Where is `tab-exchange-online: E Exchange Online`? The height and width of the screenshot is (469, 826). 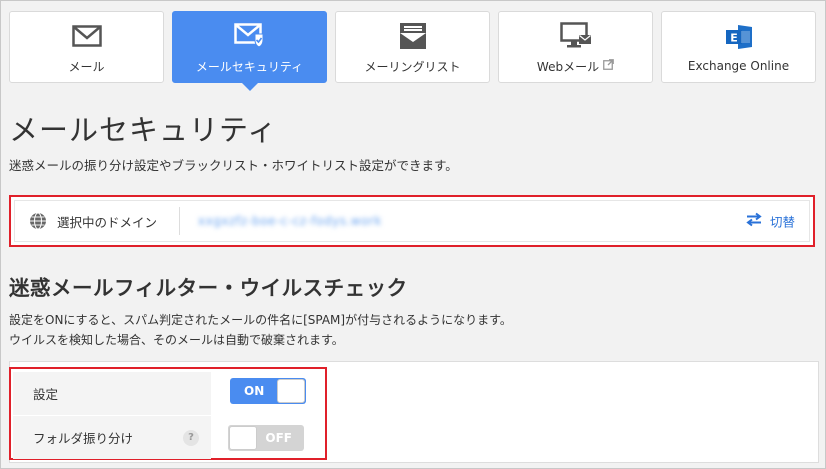 tab-exchange-online: E Exchange Online is located at coordinates (738, 47).